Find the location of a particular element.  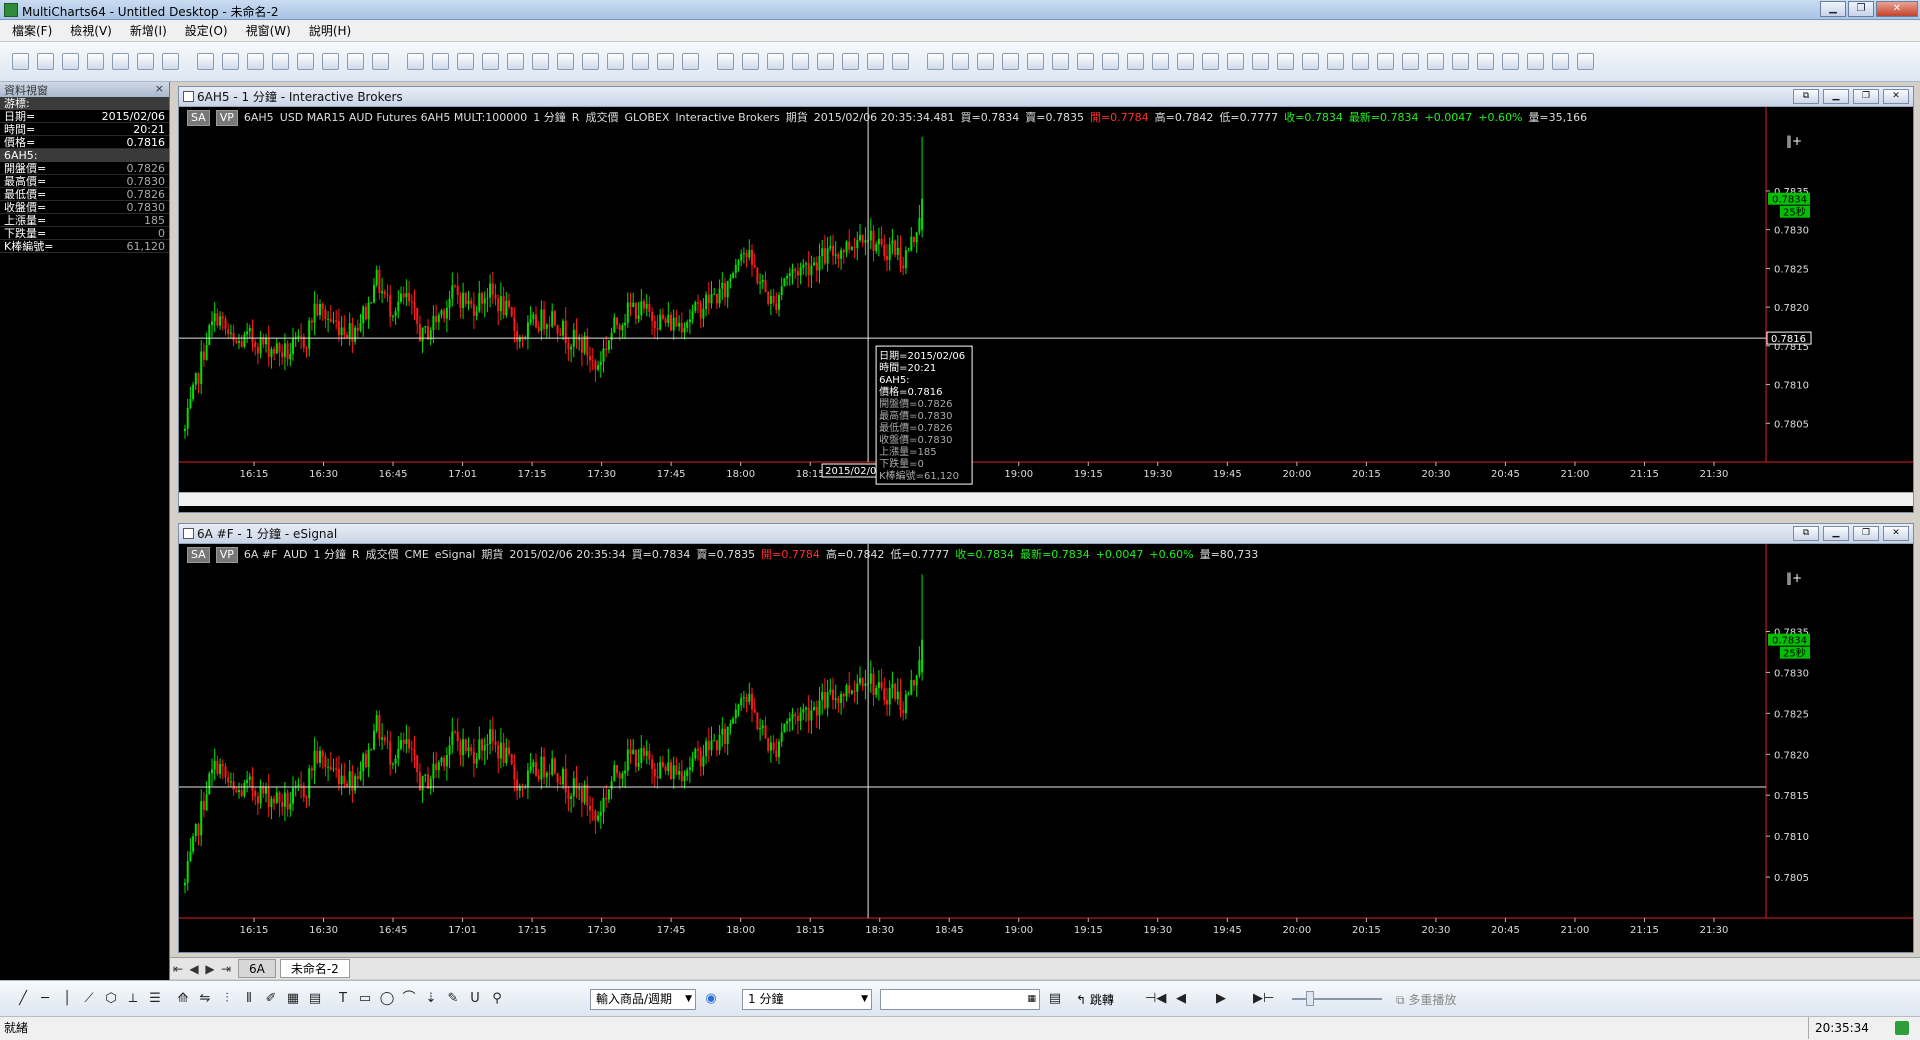

drawing-tool-icon: ▦ is located at coordinates (293, 999).